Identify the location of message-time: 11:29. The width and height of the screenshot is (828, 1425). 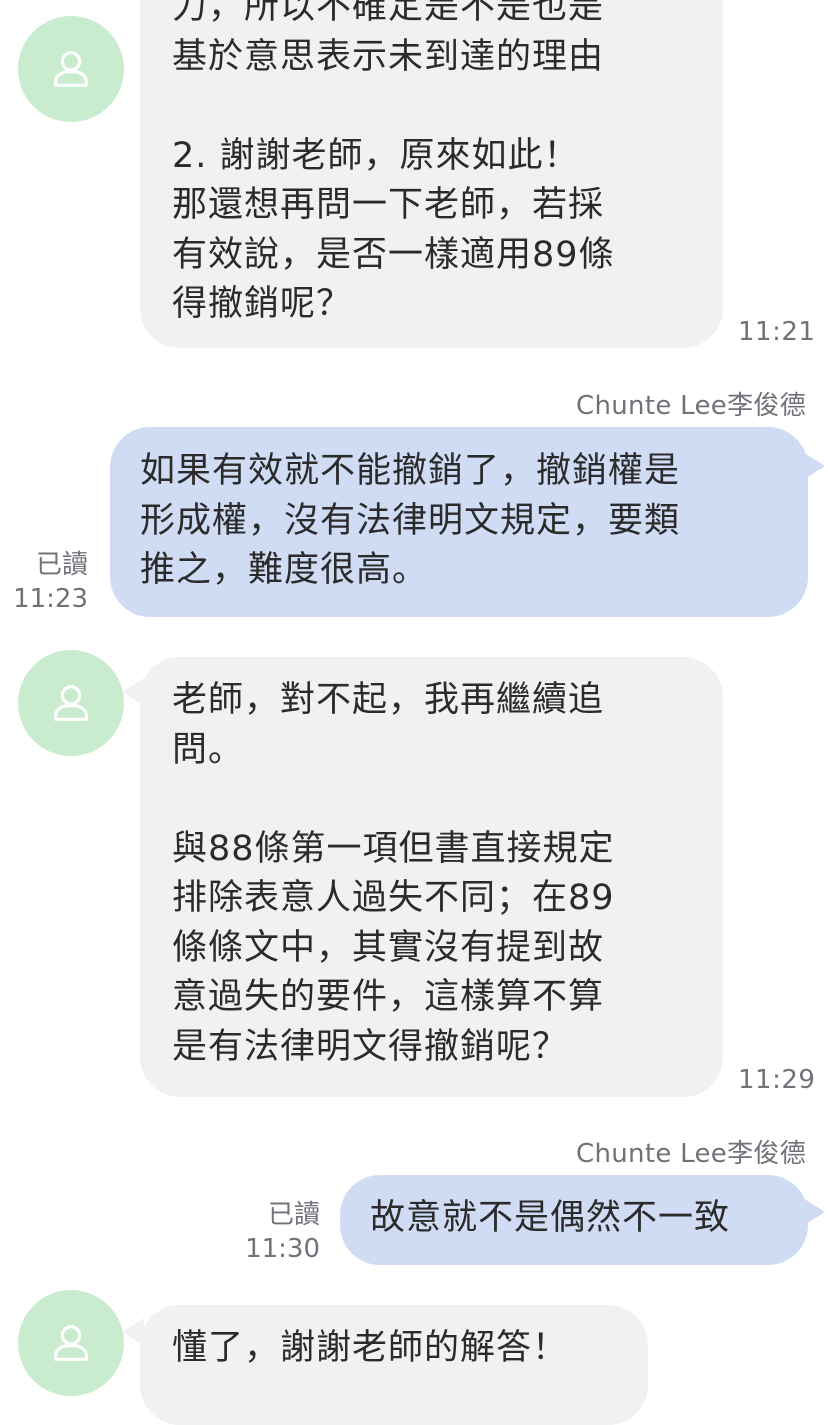
(777, 1080).